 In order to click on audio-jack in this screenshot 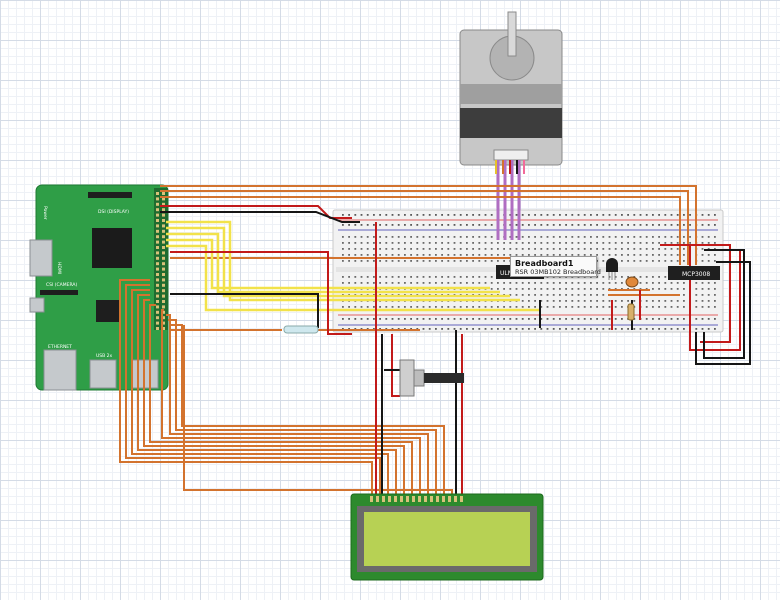, I will do `click(37, 305)`.